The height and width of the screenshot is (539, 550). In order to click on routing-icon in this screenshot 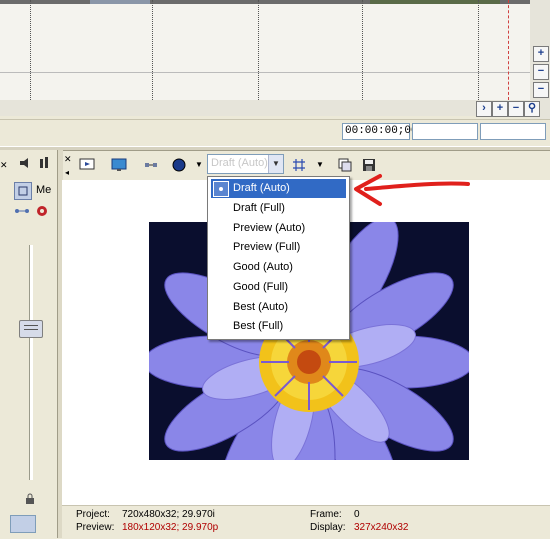, I will do `click(22, 211)`.